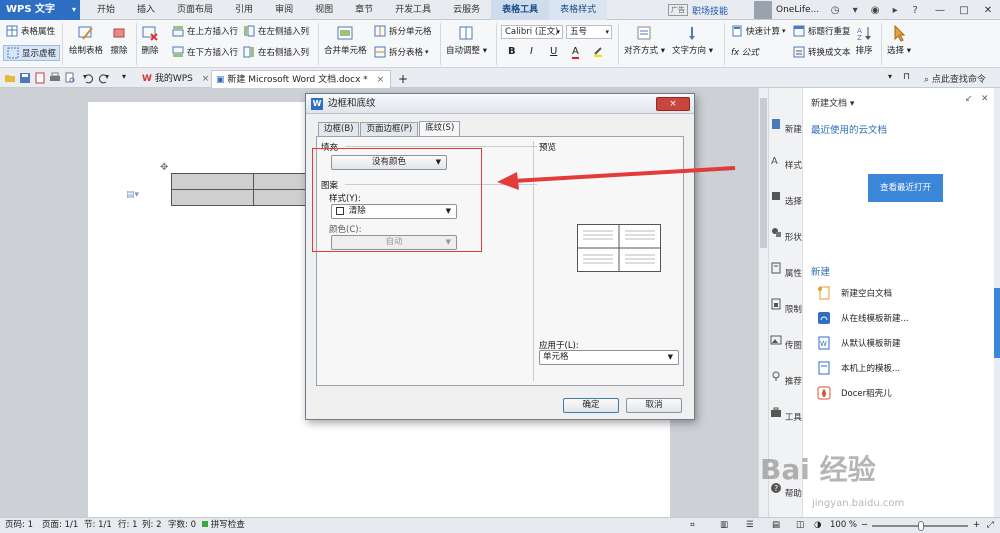 The width and height of the screenshot is (1000, 533). What do you see at coordinates (132, 195) in the screenshot?
I see `paste-options-icon: ▤▾` at bounding box center [132, 195].